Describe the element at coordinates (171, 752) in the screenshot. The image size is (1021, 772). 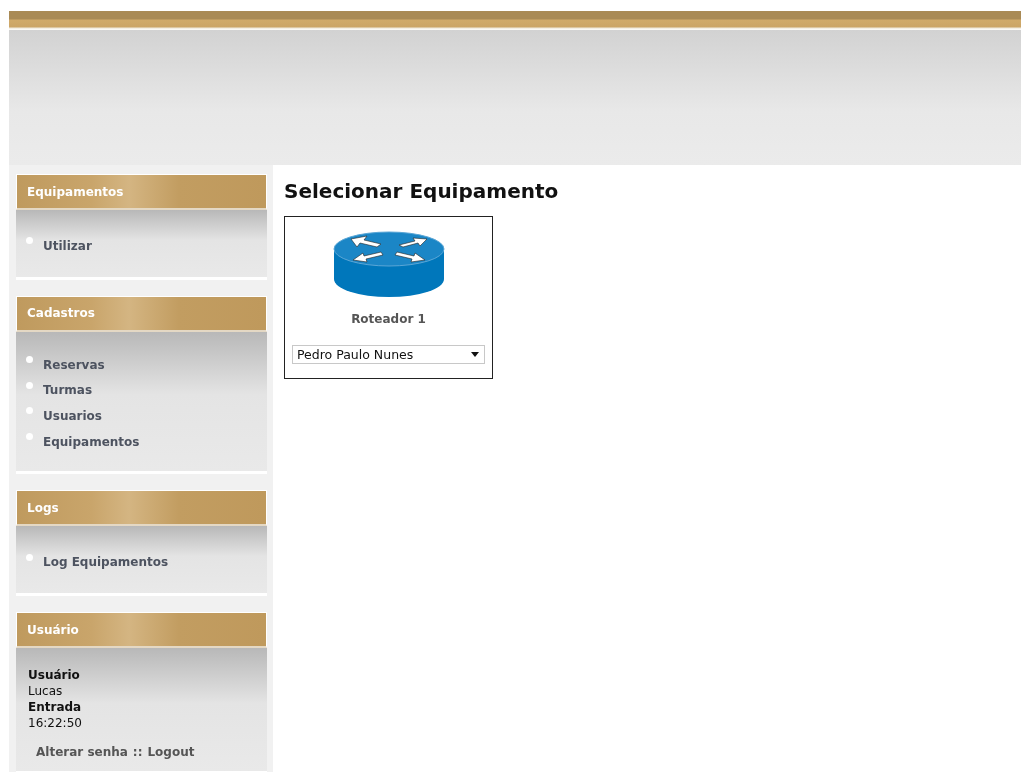
I see `account-link: Logout` at that location.